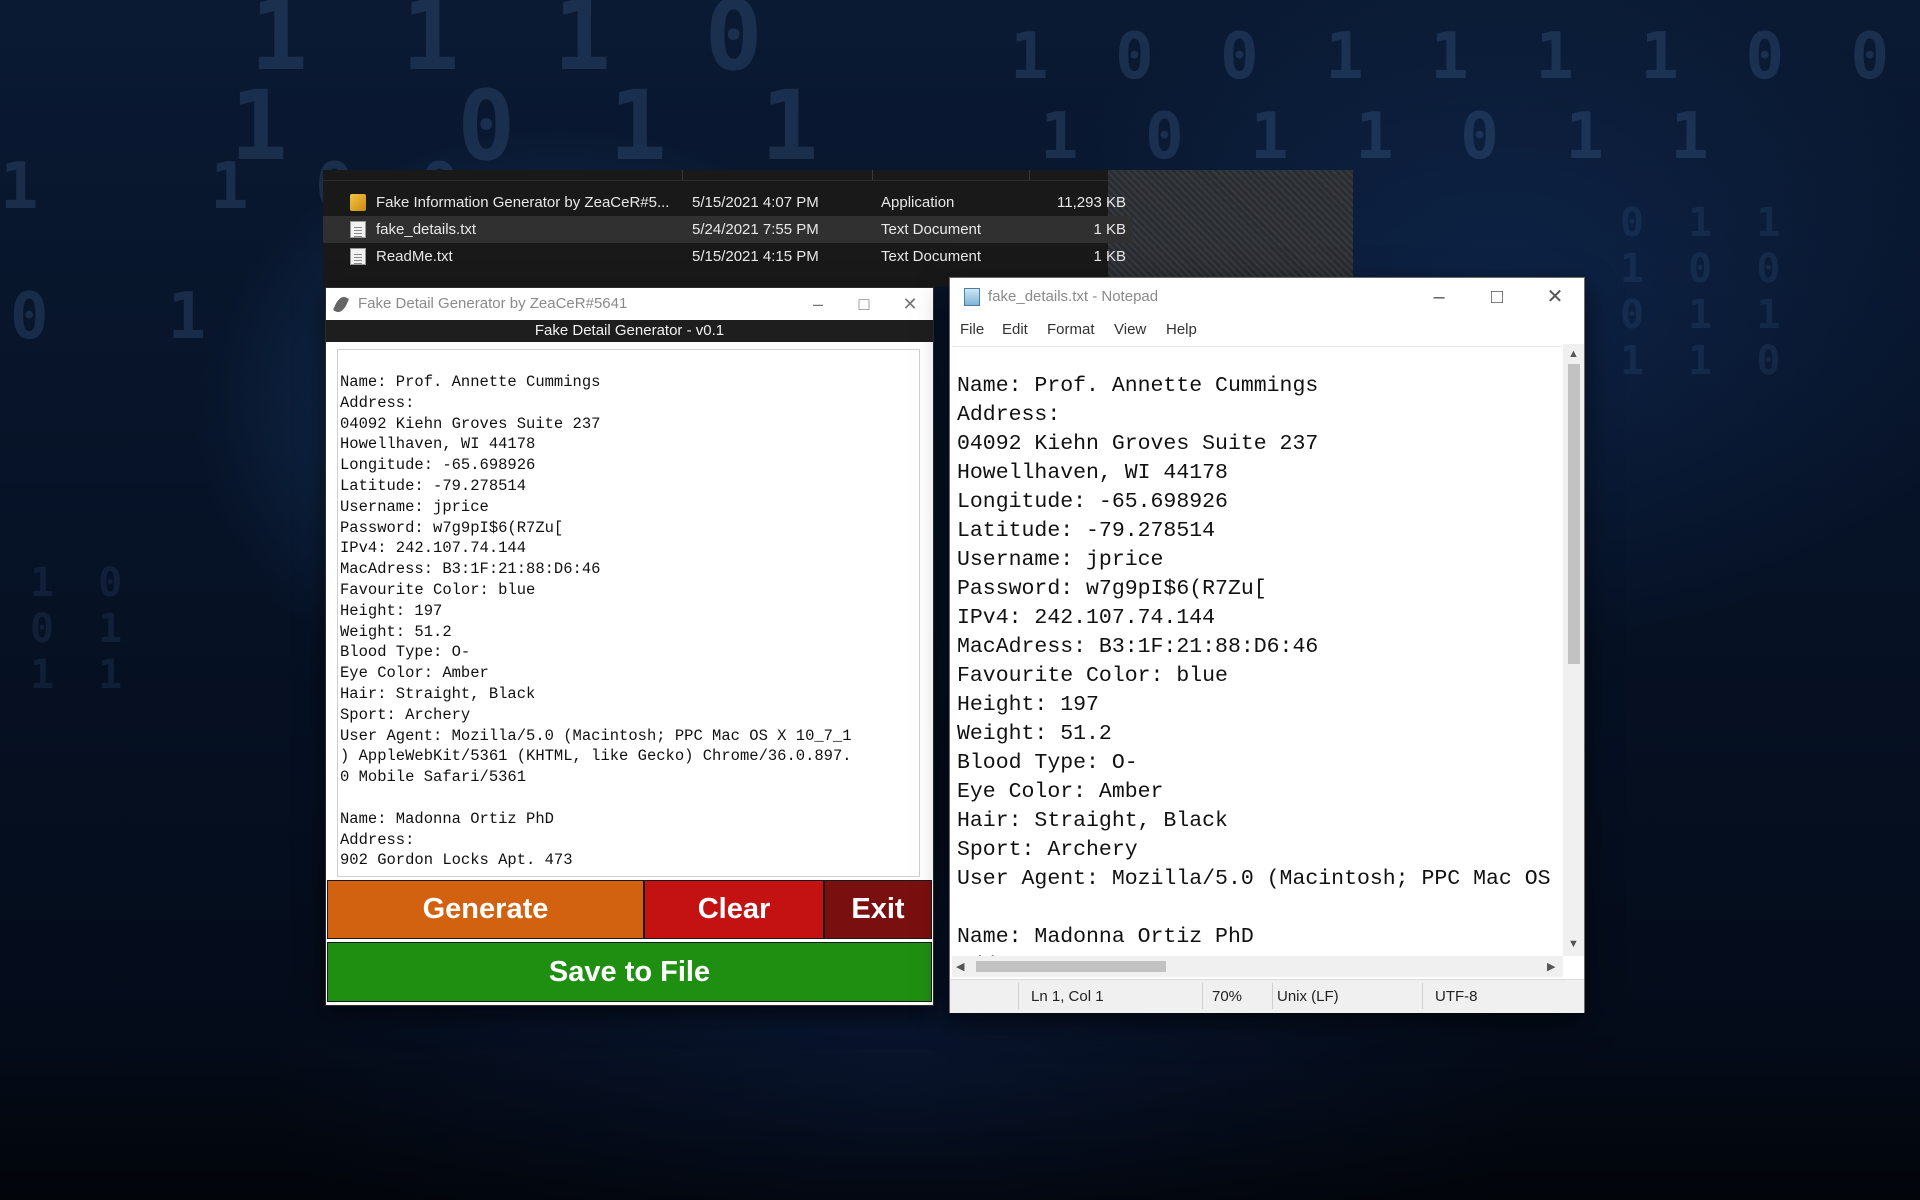  What do you see at coordinates (1705, 292) in the screenshot?
I see `binary-digits: 0 1 1 1 0 0 0 1 1 1 1 0` at bounding box center [1705, 292].